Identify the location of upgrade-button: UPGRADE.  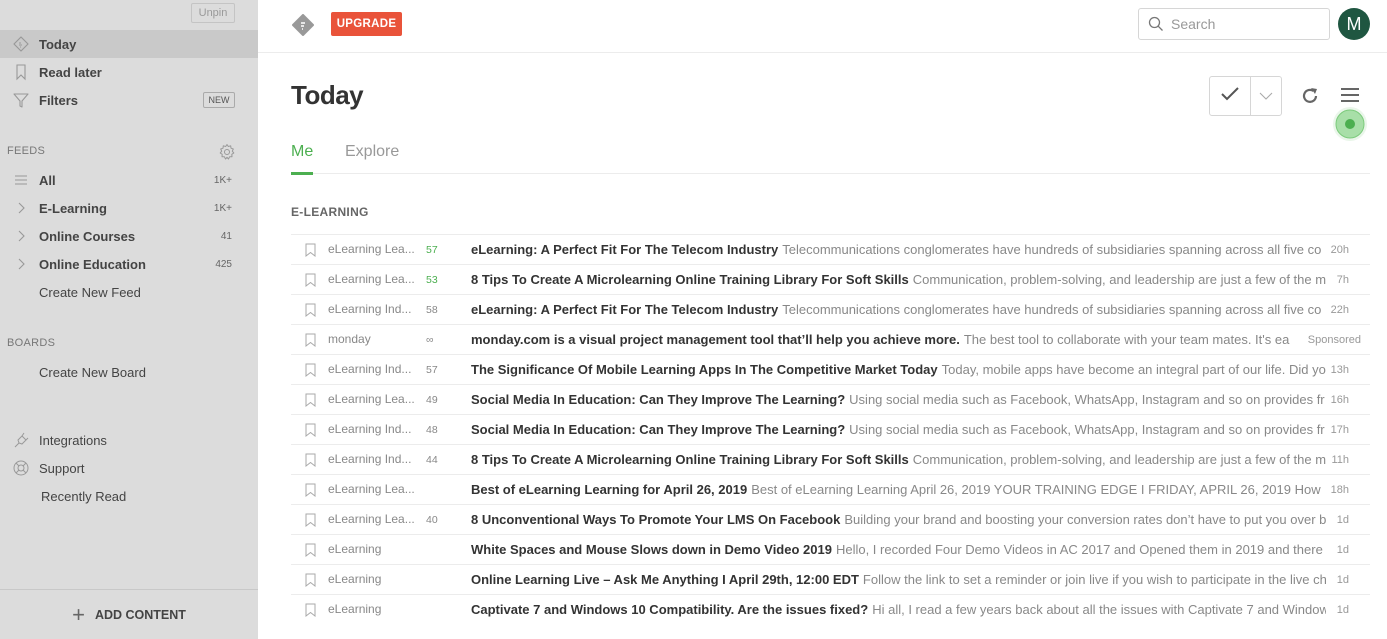
(366, 24).